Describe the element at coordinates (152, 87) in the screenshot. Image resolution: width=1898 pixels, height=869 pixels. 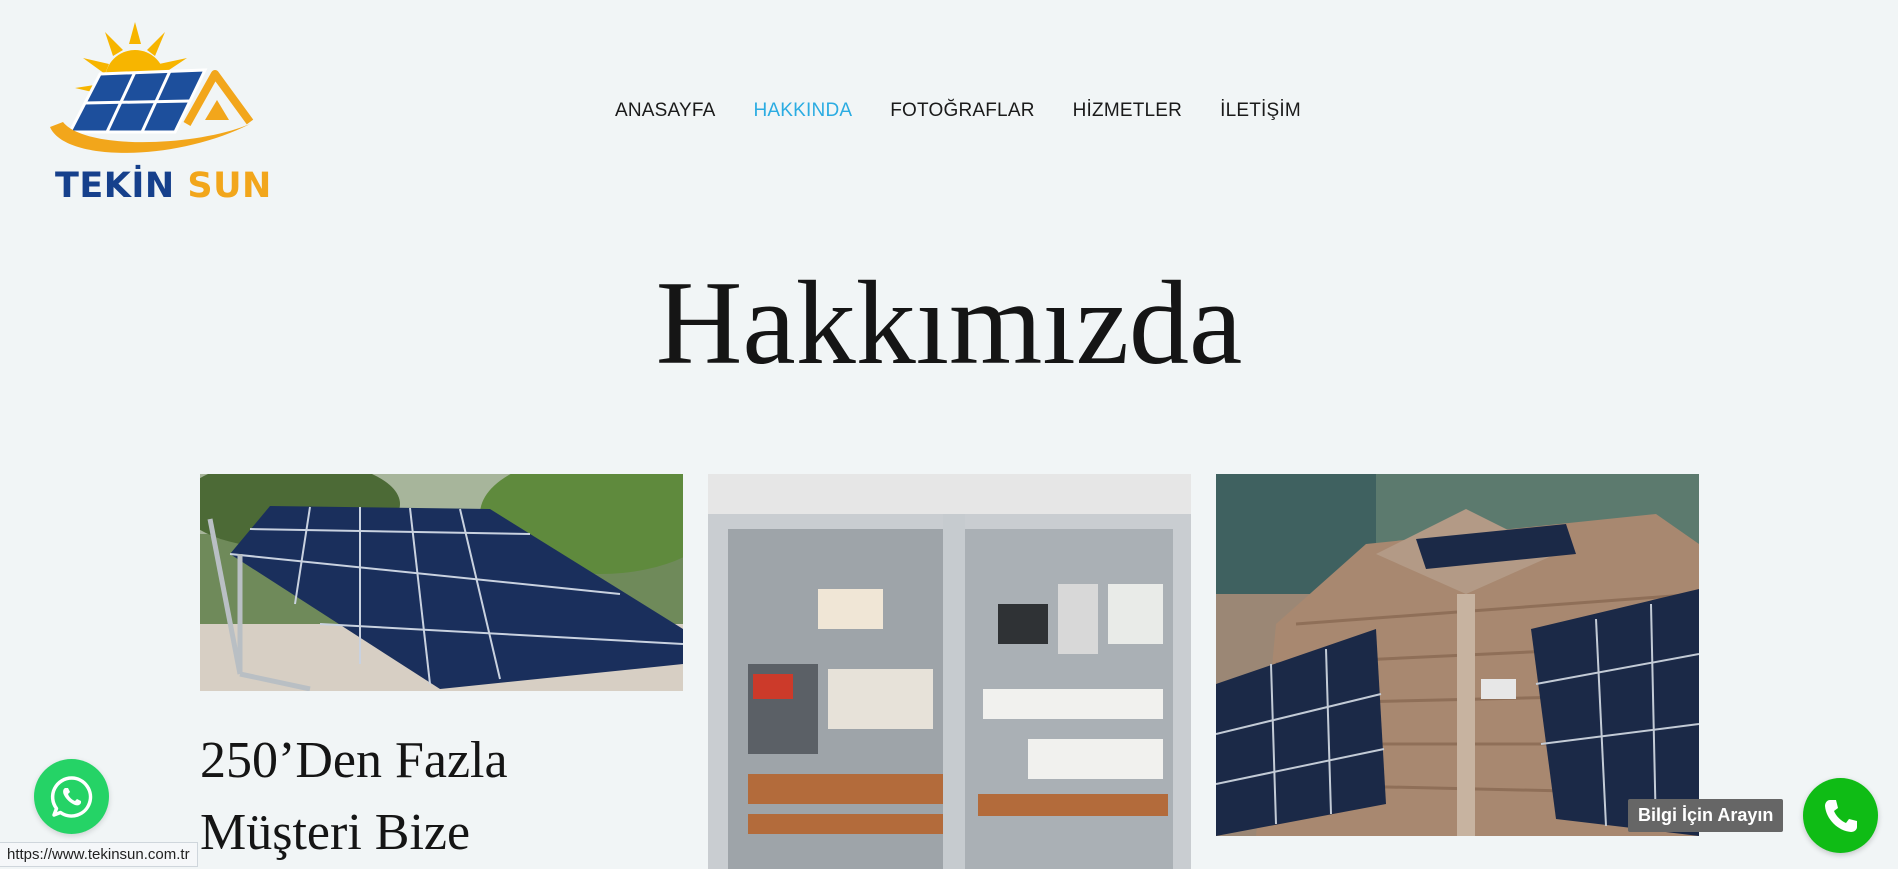
I see `sun-house-logo-icon` at that location.